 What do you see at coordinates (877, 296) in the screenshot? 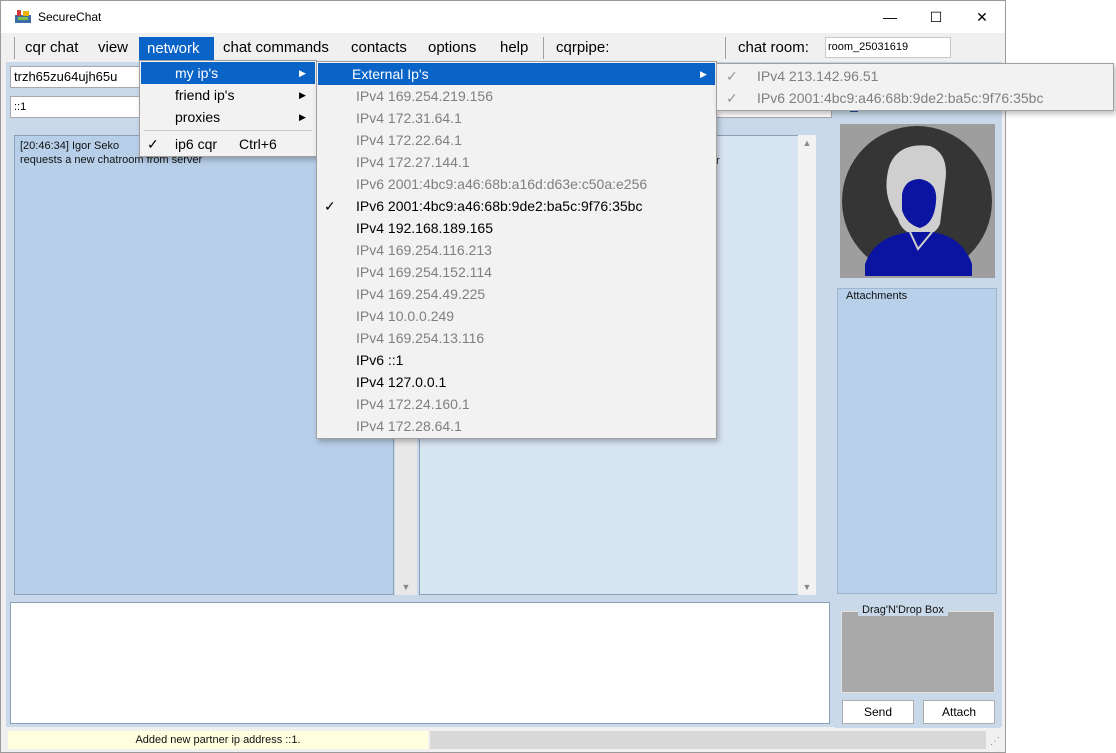
I see `attachments-label: Attachments` at bounding box center [877, 296].